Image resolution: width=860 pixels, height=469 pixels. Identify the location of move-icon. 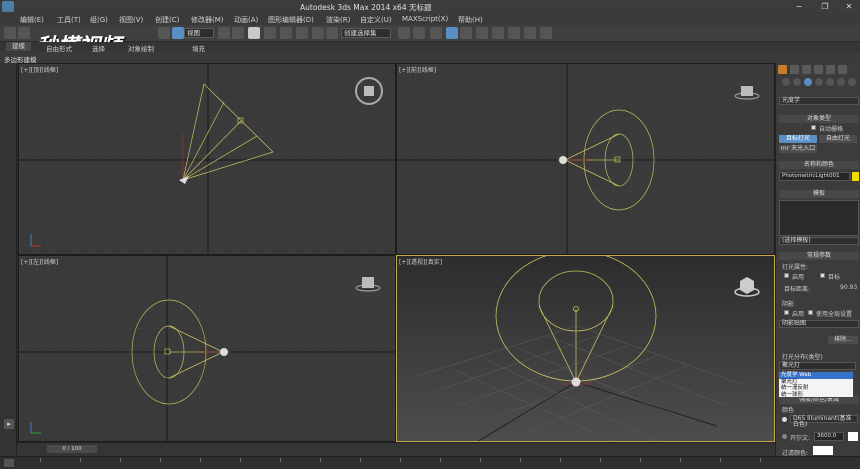
(238, 33).